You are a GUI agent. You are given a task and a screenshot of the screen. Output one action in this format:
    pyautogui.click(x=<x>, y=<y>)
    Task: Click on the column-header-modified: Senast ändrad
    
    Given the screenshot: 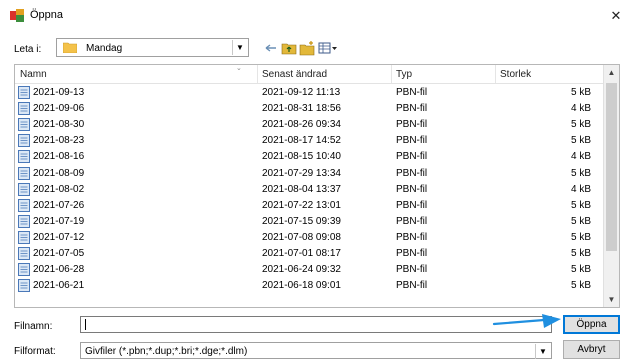 What is the action you would take?
    pyautogui.click(x=294, y=74)
    